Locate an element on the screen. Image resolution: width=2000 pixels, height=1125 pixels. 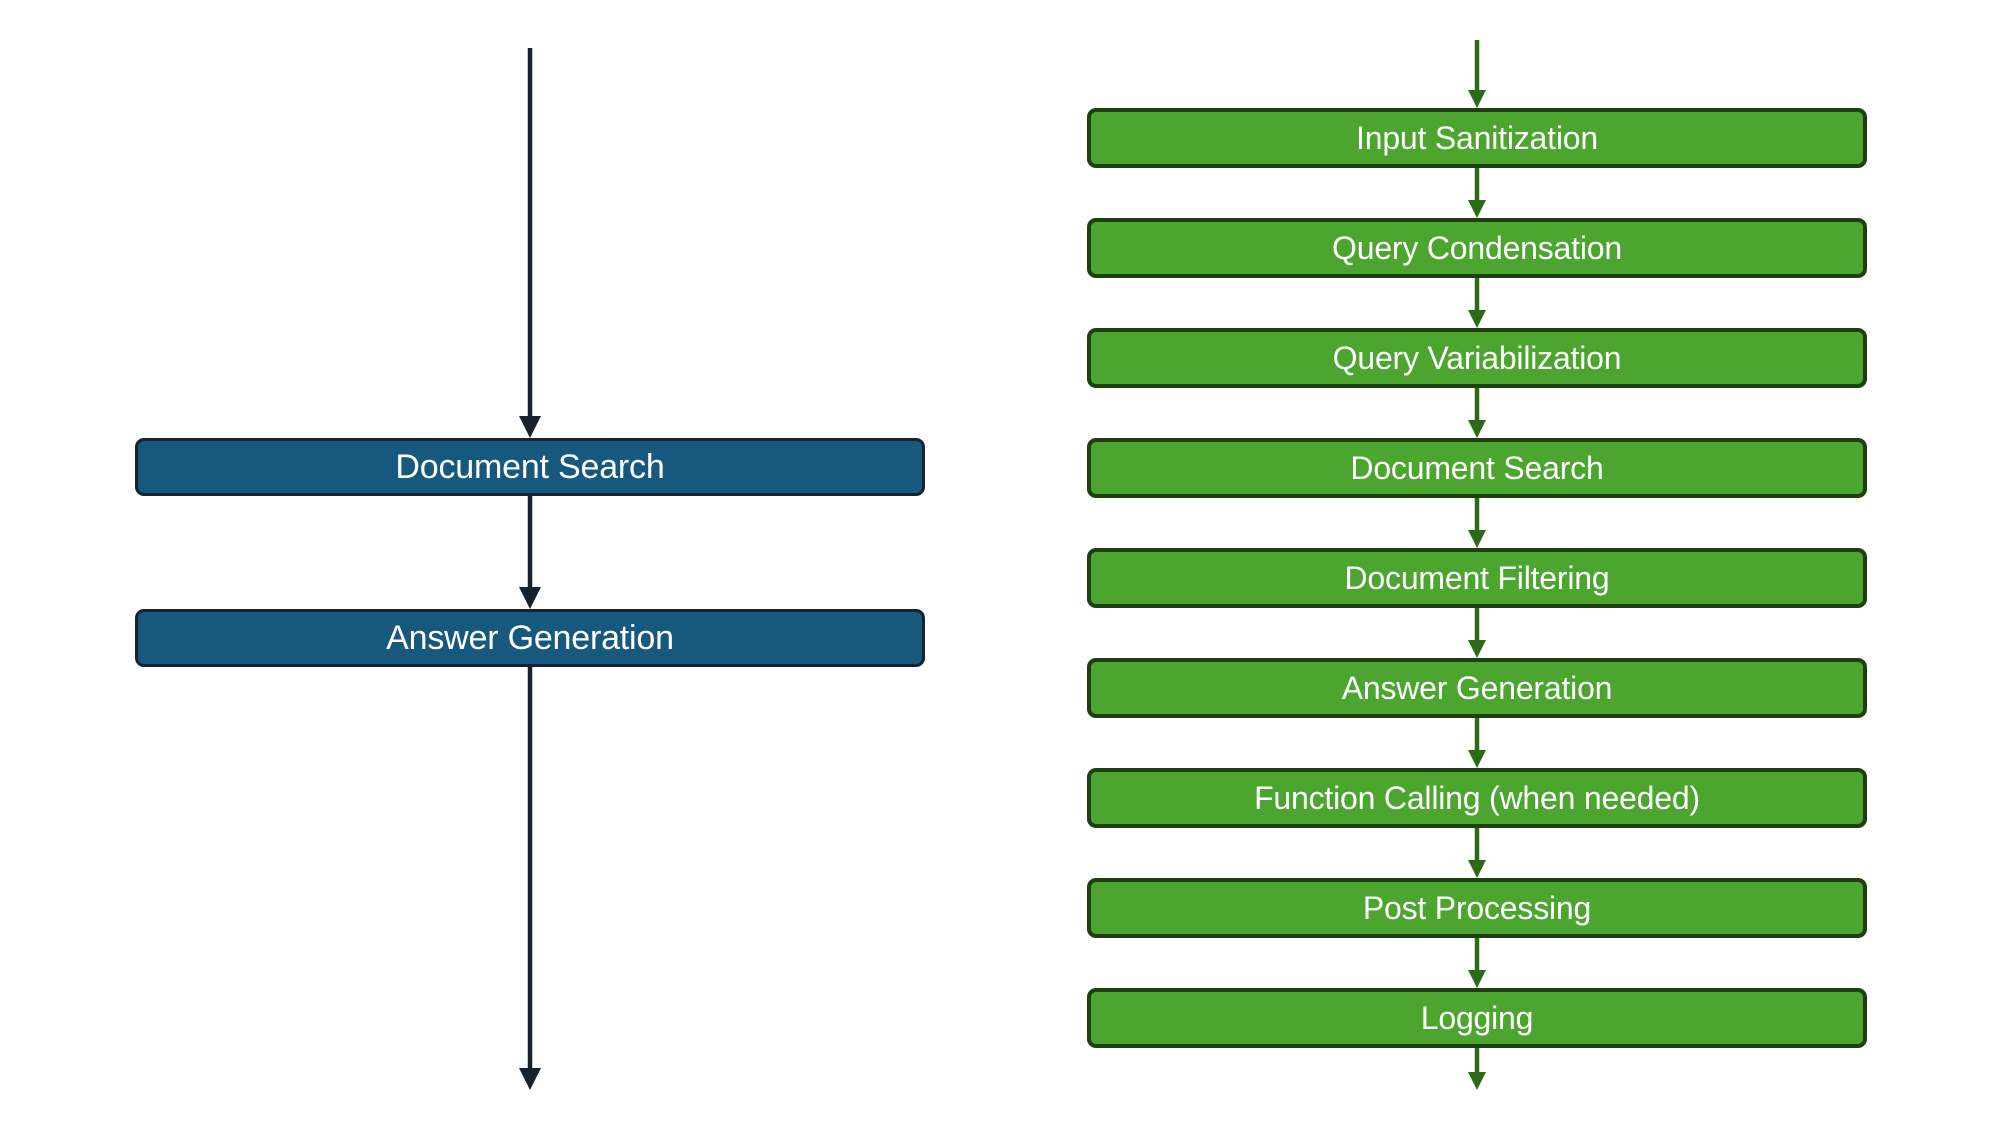
node-label: Function Calling (when needed) is located at coordinates (1477, 798).